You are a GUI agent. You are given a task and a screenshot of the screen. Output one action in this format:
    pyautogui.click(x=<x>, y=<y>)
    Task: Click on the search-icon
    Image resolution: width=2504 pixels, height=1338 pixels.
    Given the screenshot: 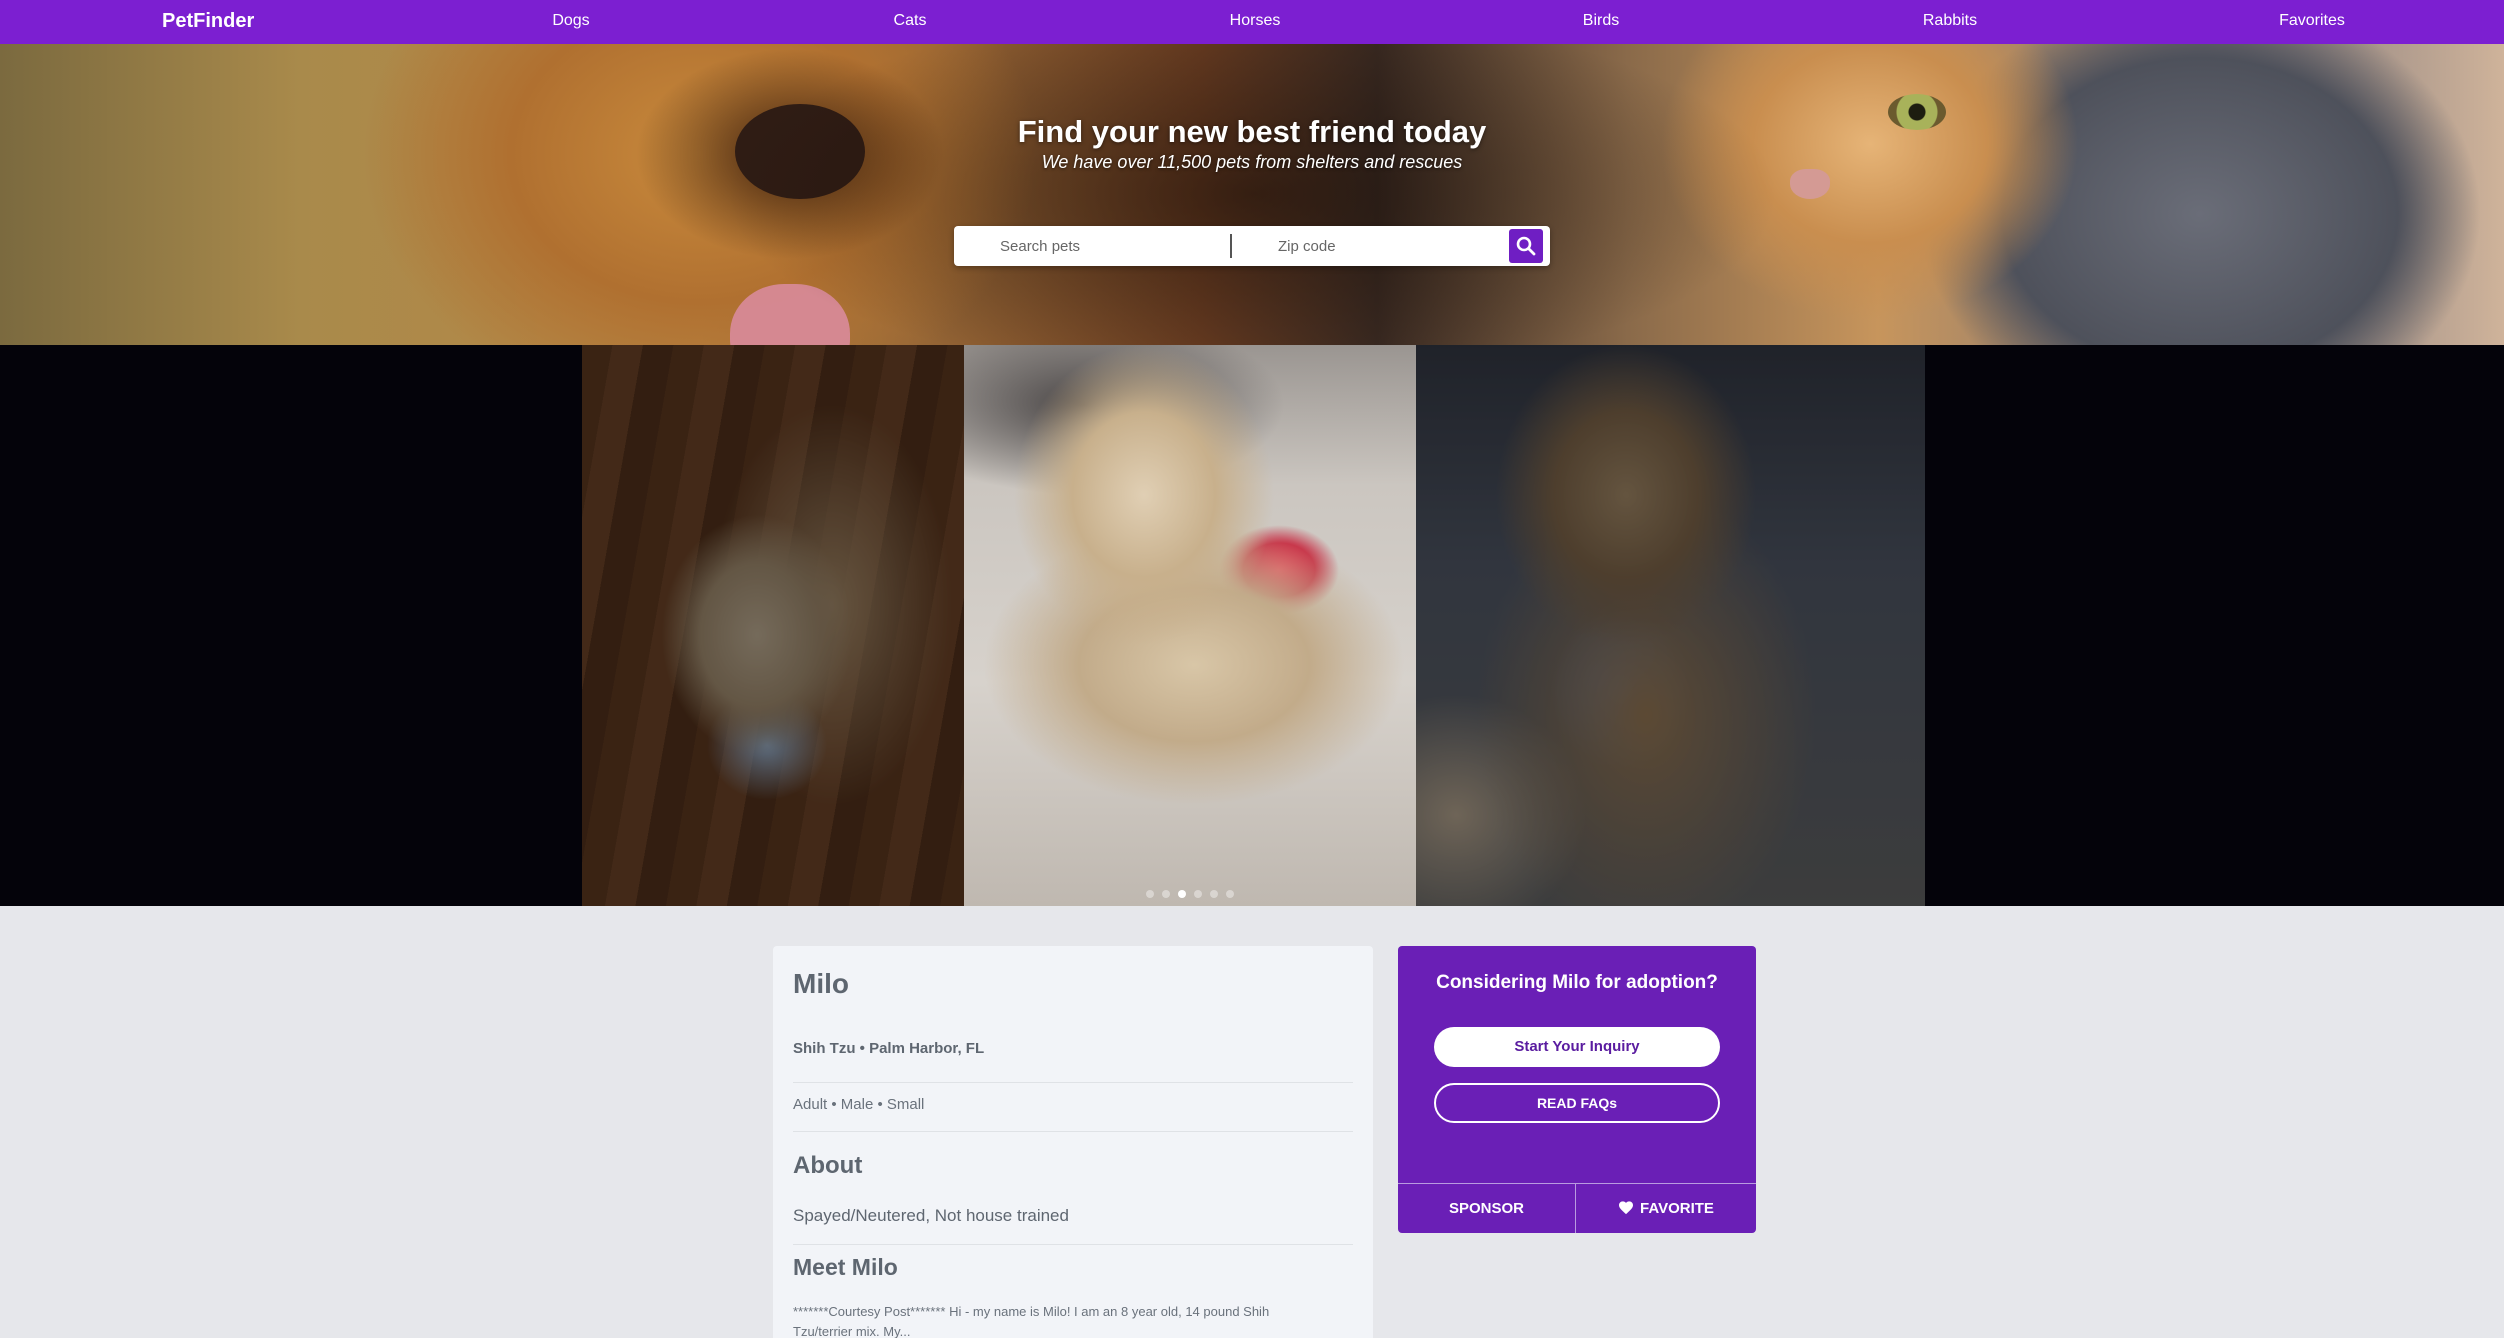 What is the action you would take?
    pyautogui.click(x=1526, y=246)
    